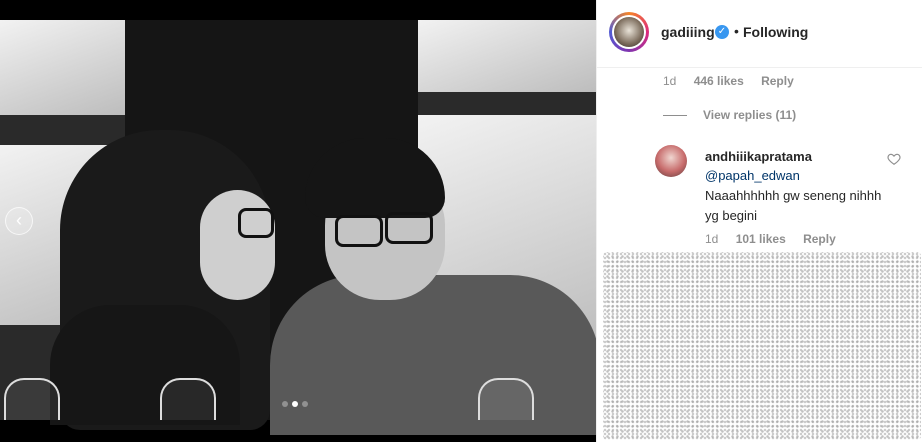 This screenshot has width=922, height=442. I want to click on carousel-indicator, so click(295, 404).